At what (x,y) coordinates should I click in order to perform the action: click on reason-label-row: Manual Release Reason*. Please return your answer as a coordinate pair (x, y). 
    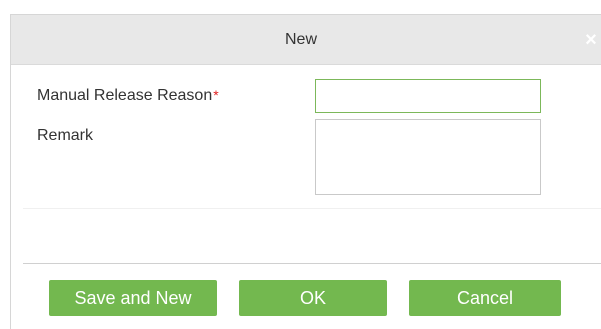
    Looking at the image, I should click on (128, 96).